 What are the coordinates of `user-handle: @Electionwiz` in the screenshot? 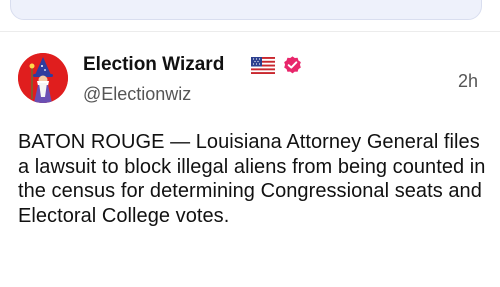 It's located at (137, 94).